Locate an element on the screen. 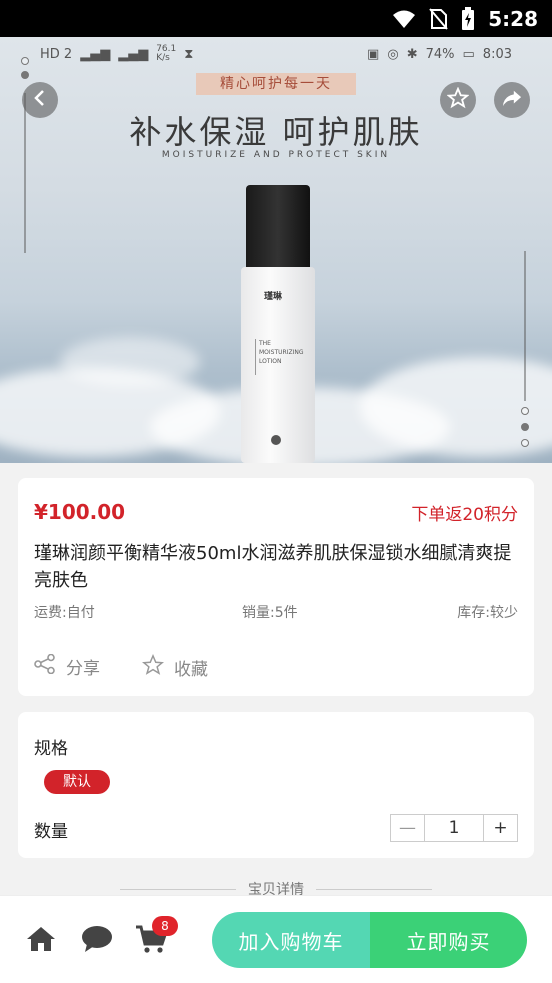  buy-now-button: 立即购买 is located at coordinates (448, 940).